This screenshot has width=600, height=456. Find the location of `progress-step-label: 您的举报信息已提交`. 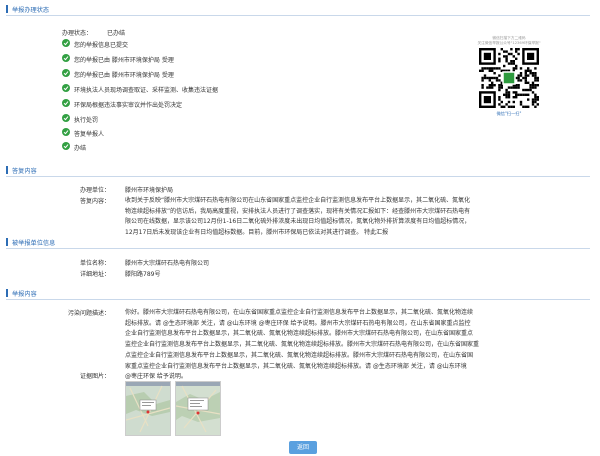

progress-step-label: 您的举报信息已提交 is located at coordinates (101, 45).